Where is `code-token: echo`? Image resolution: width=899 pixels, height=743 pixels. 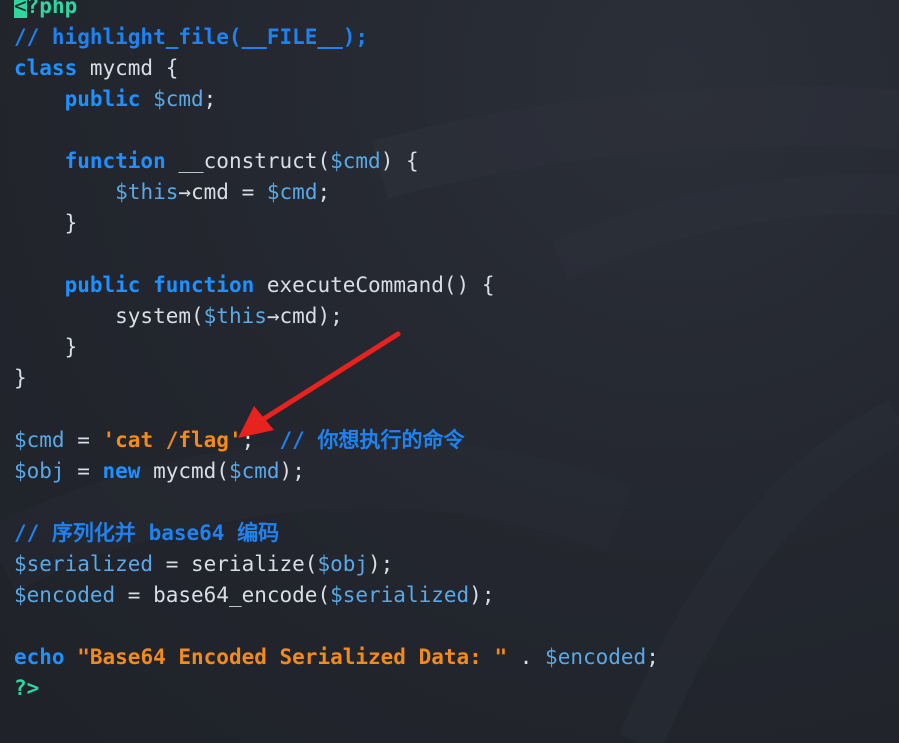 code-token: echo is located at coordinates (39, 657).